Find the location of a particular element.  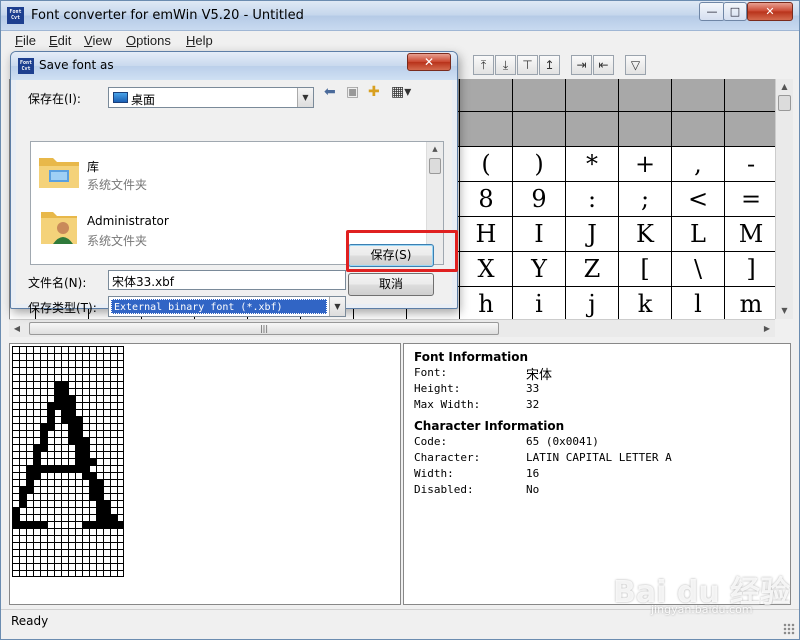

char-cell: 9 is located at coordinates (539, 199).